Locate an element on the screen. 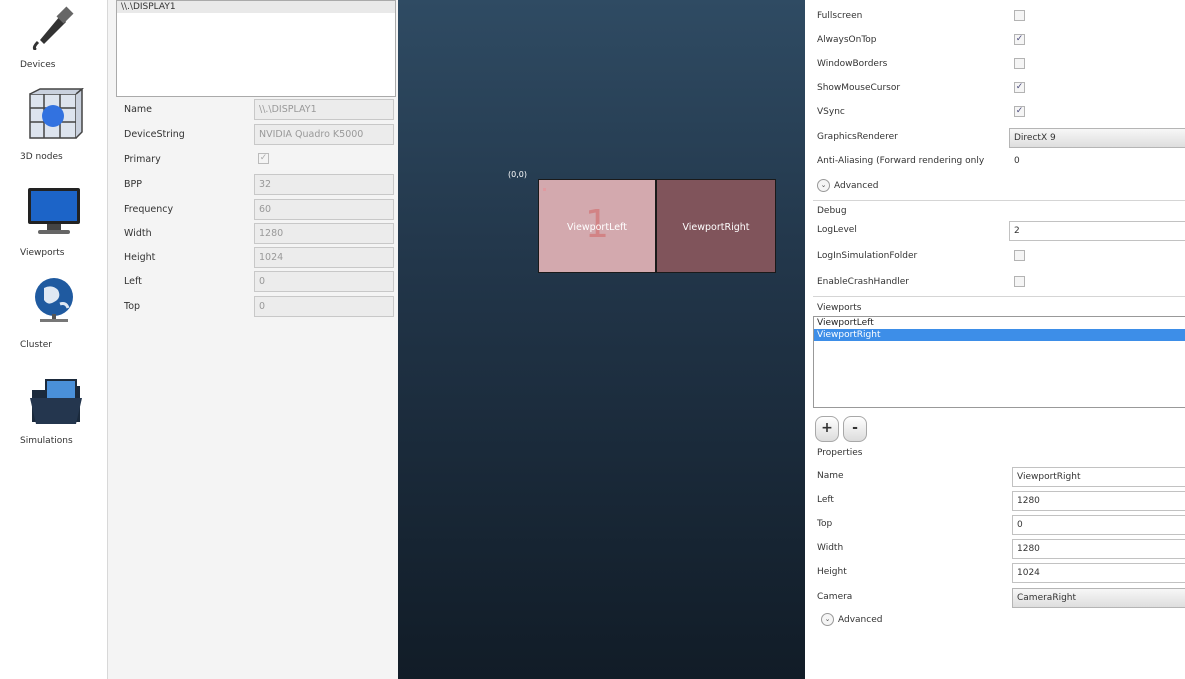 This screenshot has width=1185, height=679. vsync-label: VSync is located at coordinates (831, 112).